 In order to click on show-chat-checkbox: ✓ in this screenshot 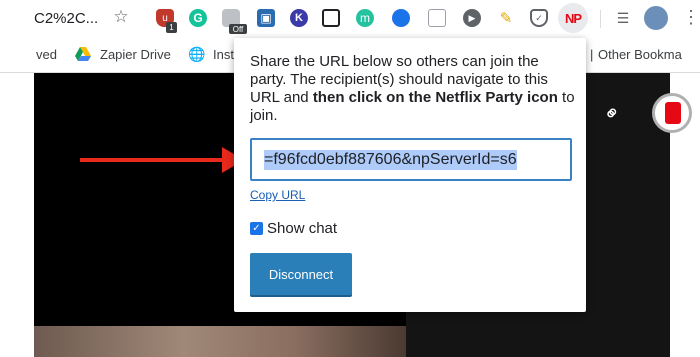, I will do `click(256, 228)`.